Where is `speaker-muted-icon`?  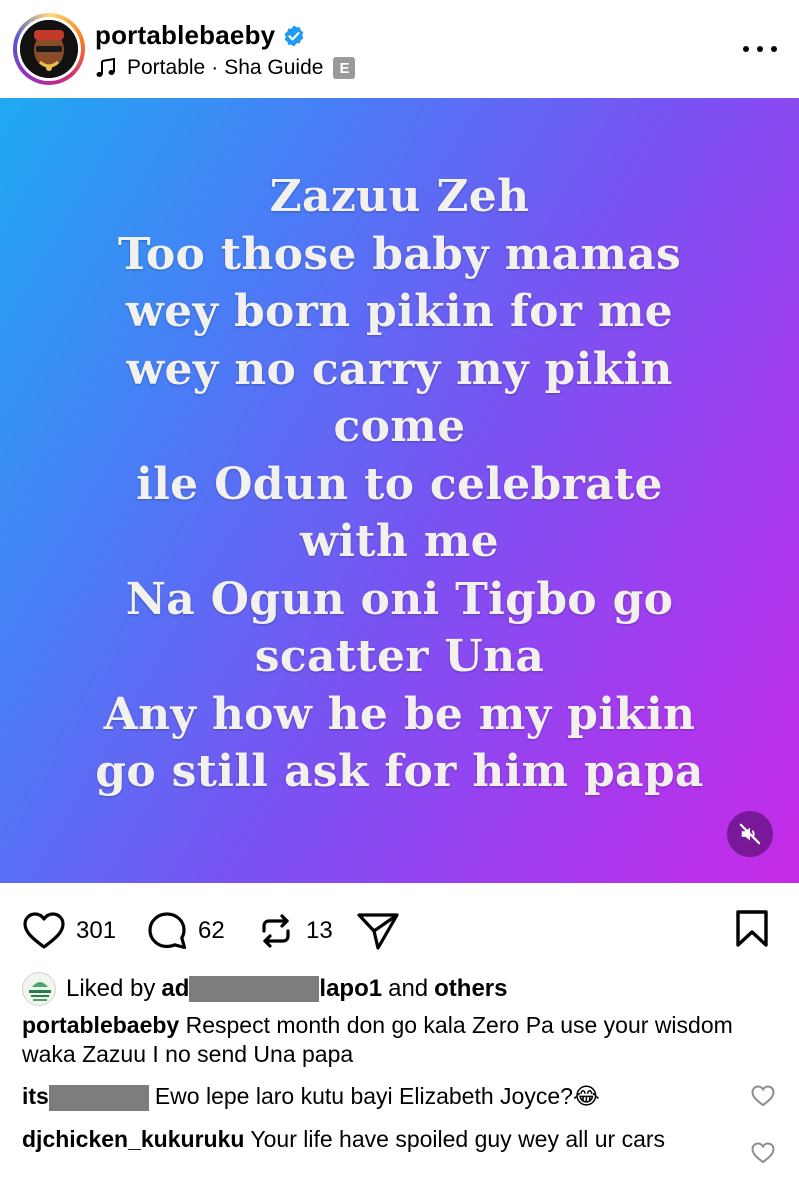
speaker-muted-icon is located at coordinates (750, 834).